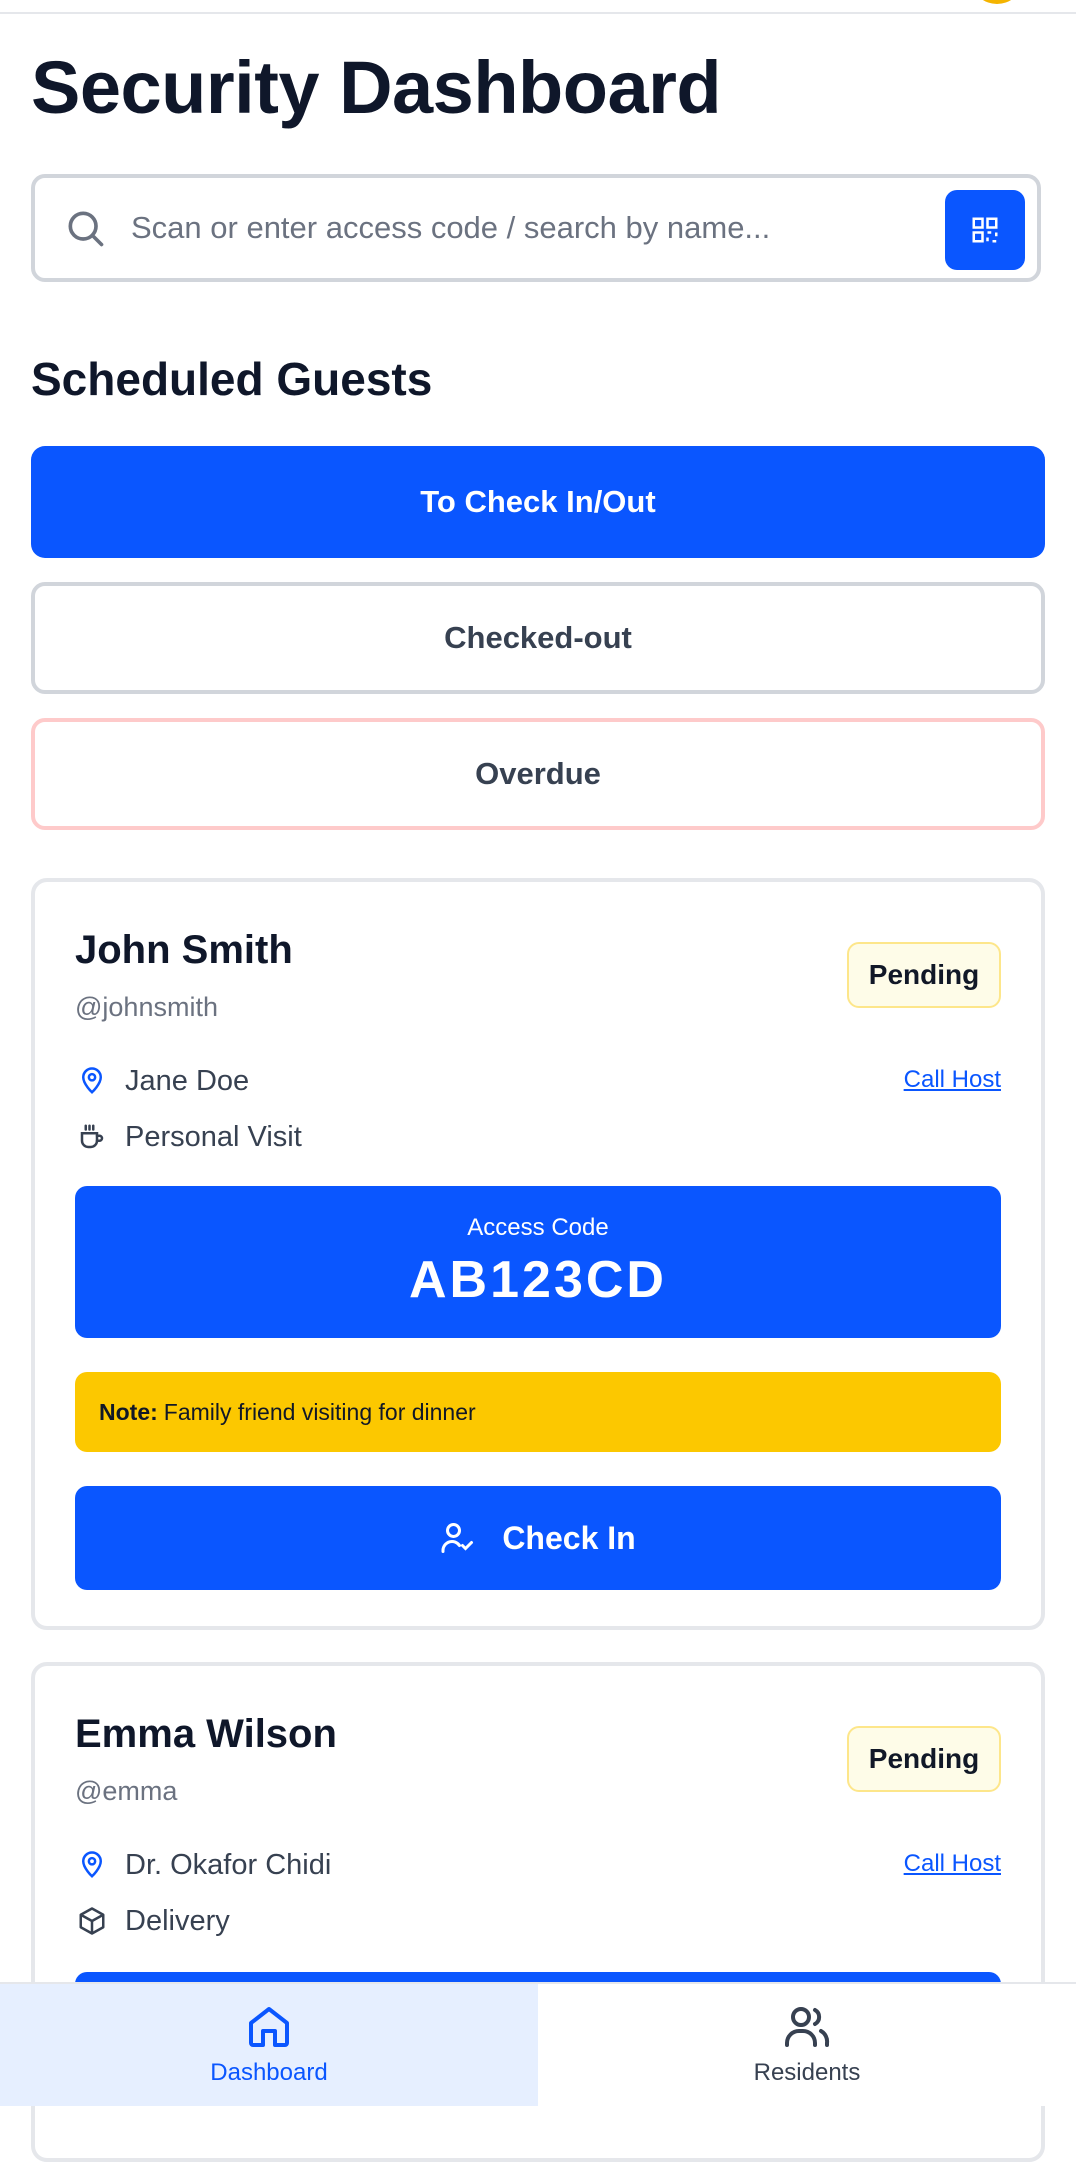 This screenshot has height=2162, width=1076. What do you see at coordinates (146, 1007) in the screenshot?
I see `guest-handle: @johnsmith` at bounding box center [146, 1007].